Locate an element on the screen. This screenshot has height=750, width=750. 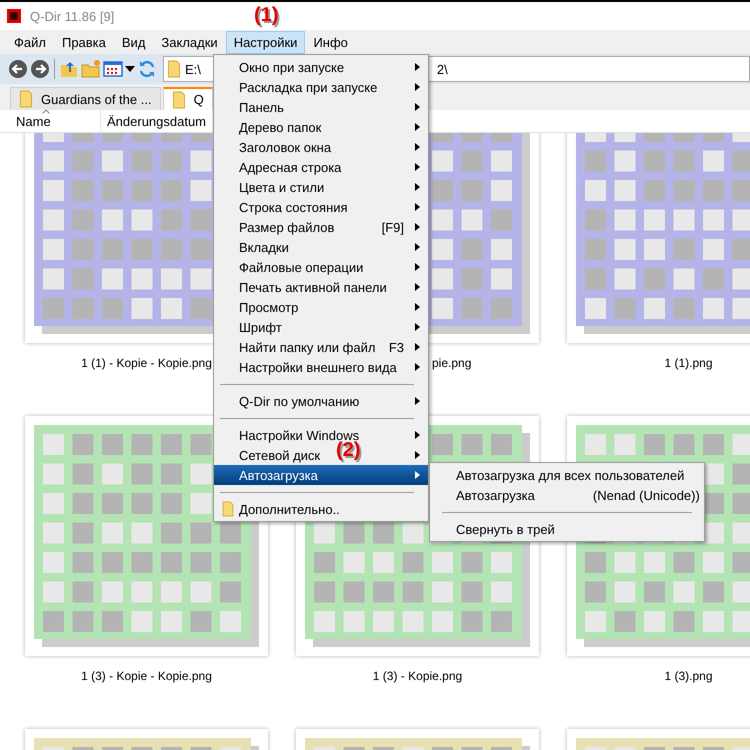
forward-icon is located at coordinates (40, 69).